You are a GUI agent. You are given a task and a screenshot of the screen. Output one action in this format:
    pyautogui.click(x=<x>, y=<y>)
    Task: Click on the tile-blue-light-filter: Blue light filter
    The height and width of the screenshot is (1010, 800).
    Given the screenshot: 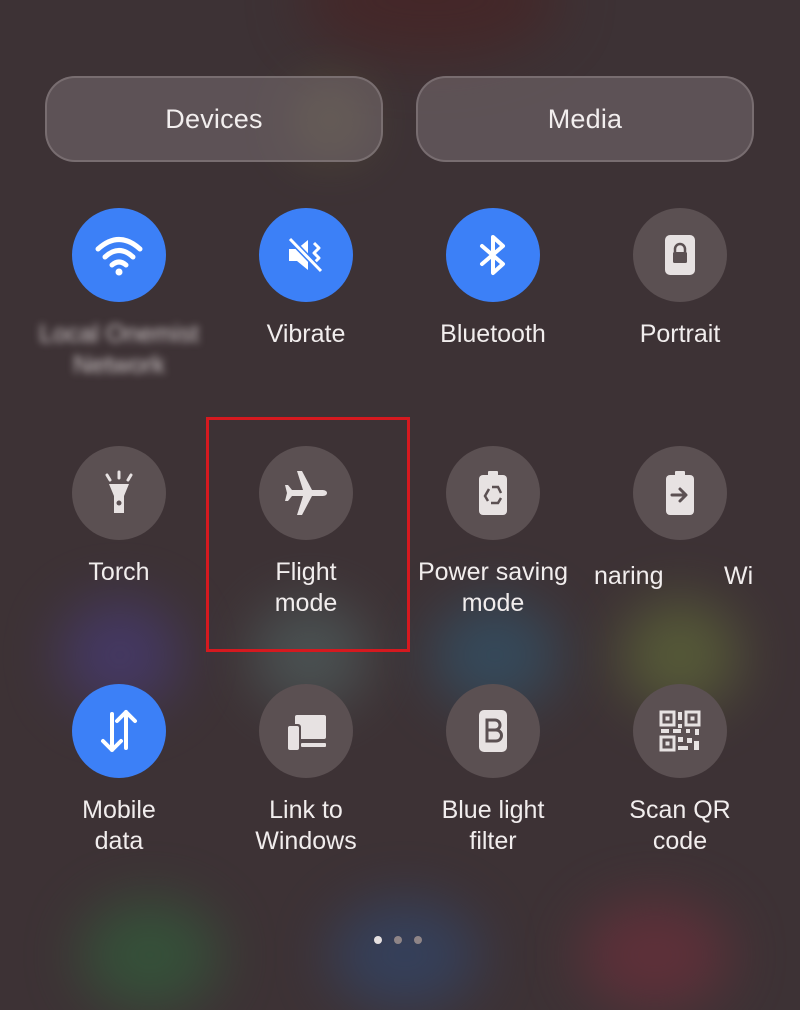 What is the action you would take?
    pyautogui.click(x=493, y=770)
    